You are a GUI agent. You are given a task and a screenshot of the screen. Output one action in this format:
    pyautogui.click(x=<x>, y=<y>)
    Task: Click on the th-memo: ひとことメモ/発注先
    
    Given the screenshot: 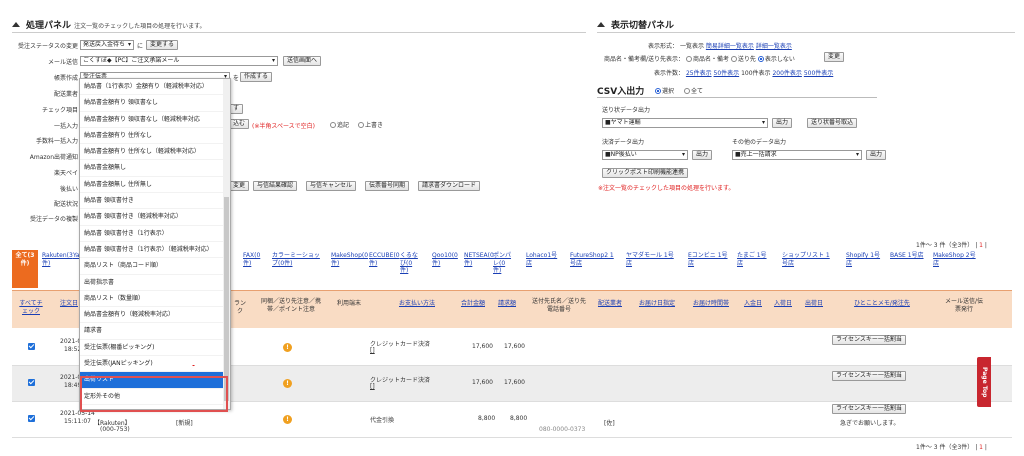 What is the action you would take?
    pyautogui.click(x=882, y=304)
    